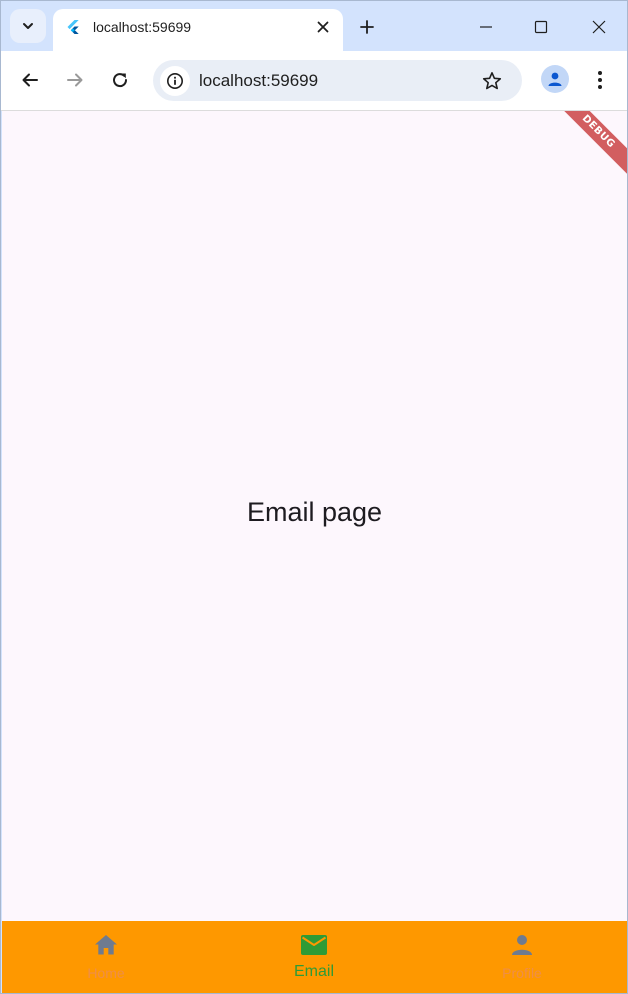 The image size is (628, 994). I want to click on forward-button, so click(75, 80).